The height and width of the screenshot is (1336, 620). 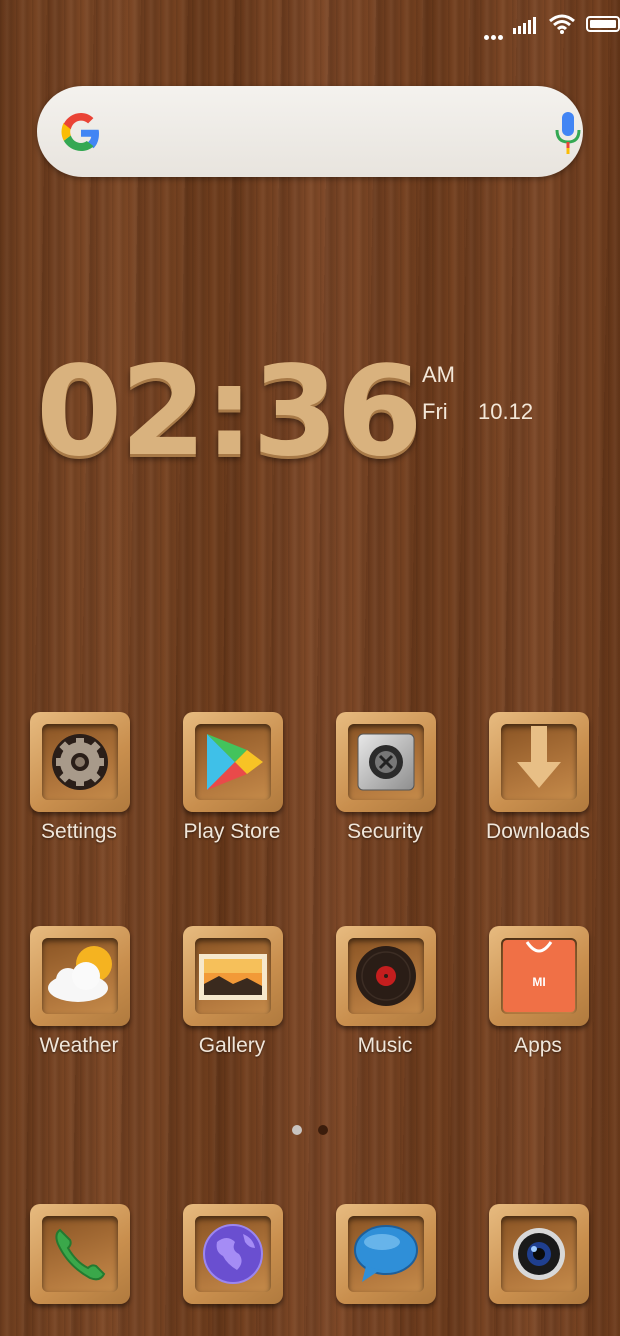 What do you see at coordinates (538, 831) in the screenshot?
I see `app-label: Downloads` at bounding box center [538, 831].